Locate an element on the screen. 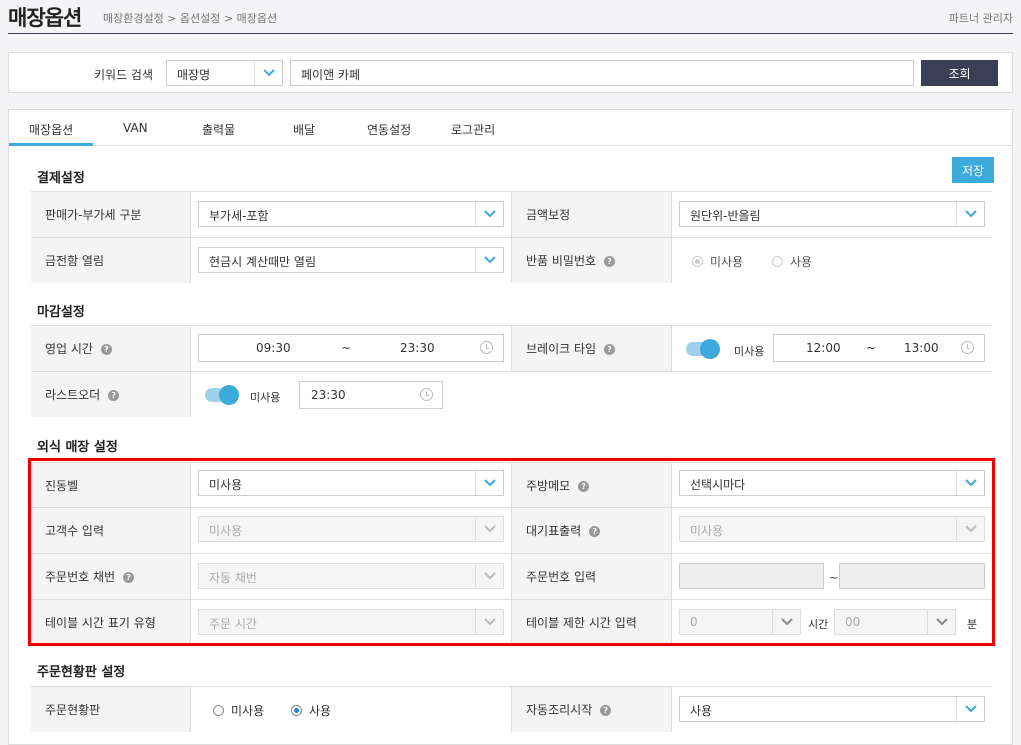  tab-van: VAN is located at coordinates (135, 128).